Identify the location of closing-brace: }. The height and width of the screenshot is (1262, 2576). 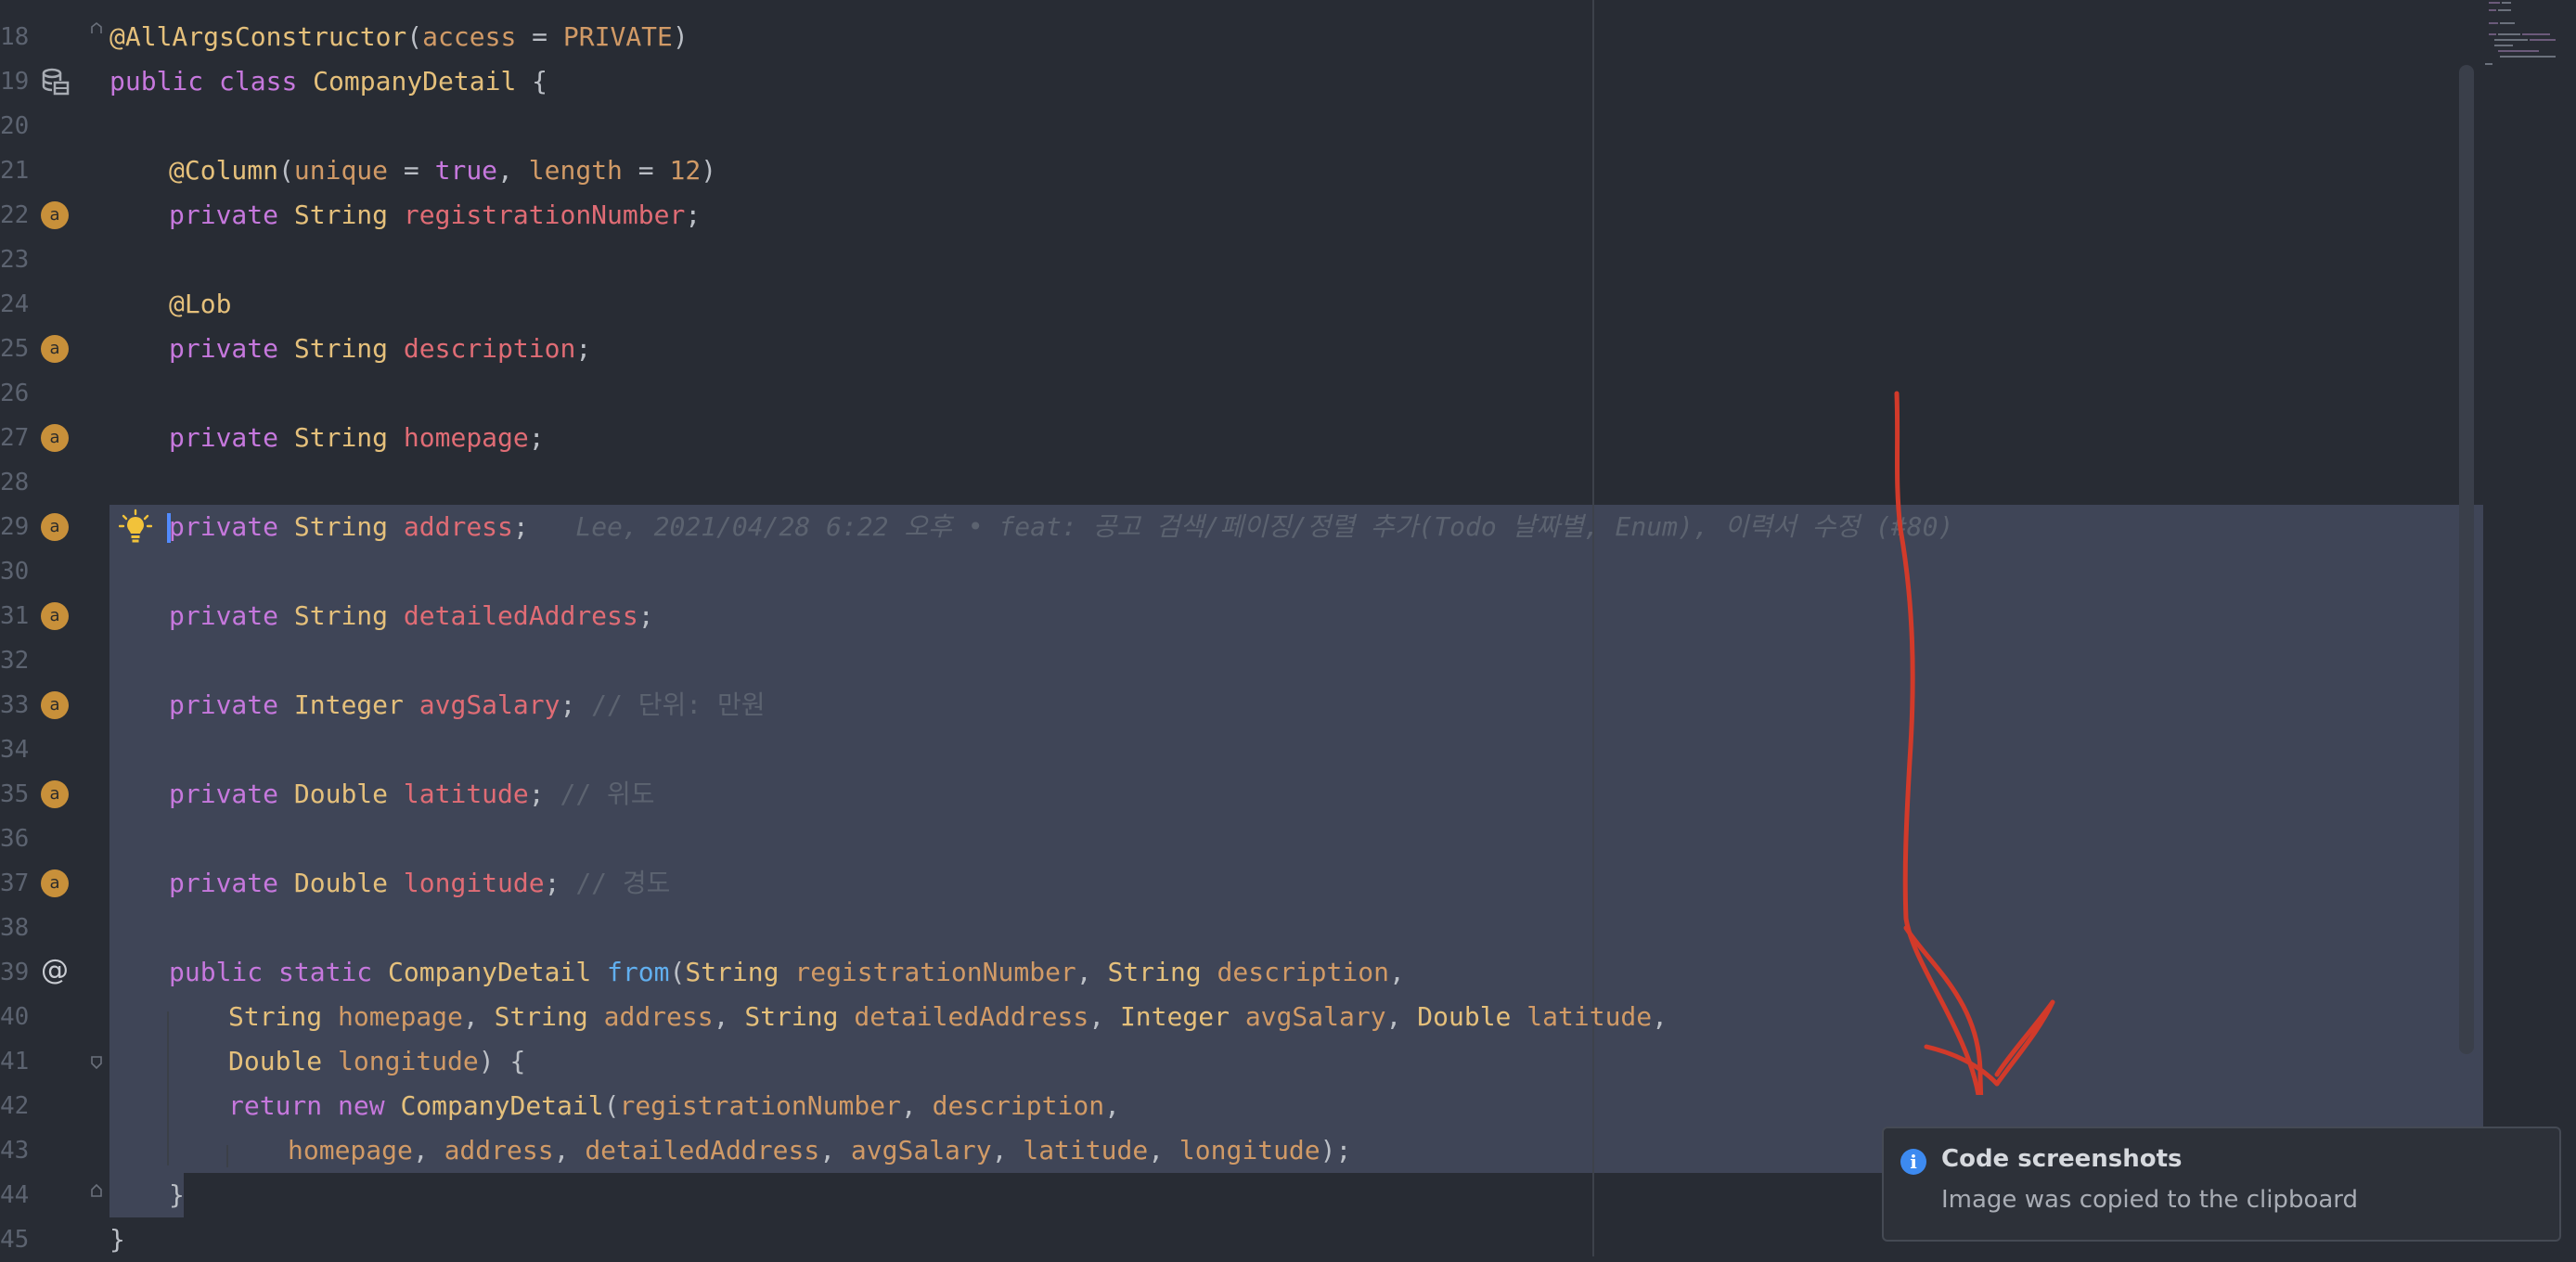
(177, 1194).